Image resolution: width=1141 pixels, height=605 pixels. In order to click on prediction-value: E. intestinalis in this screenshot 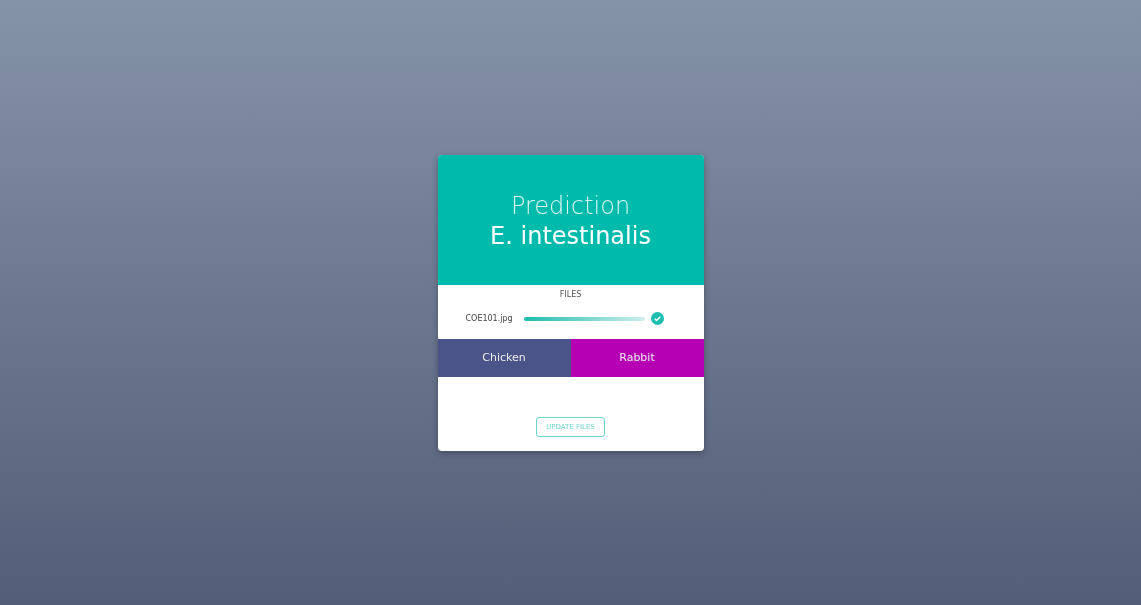, I will do `click(570, 235)`.